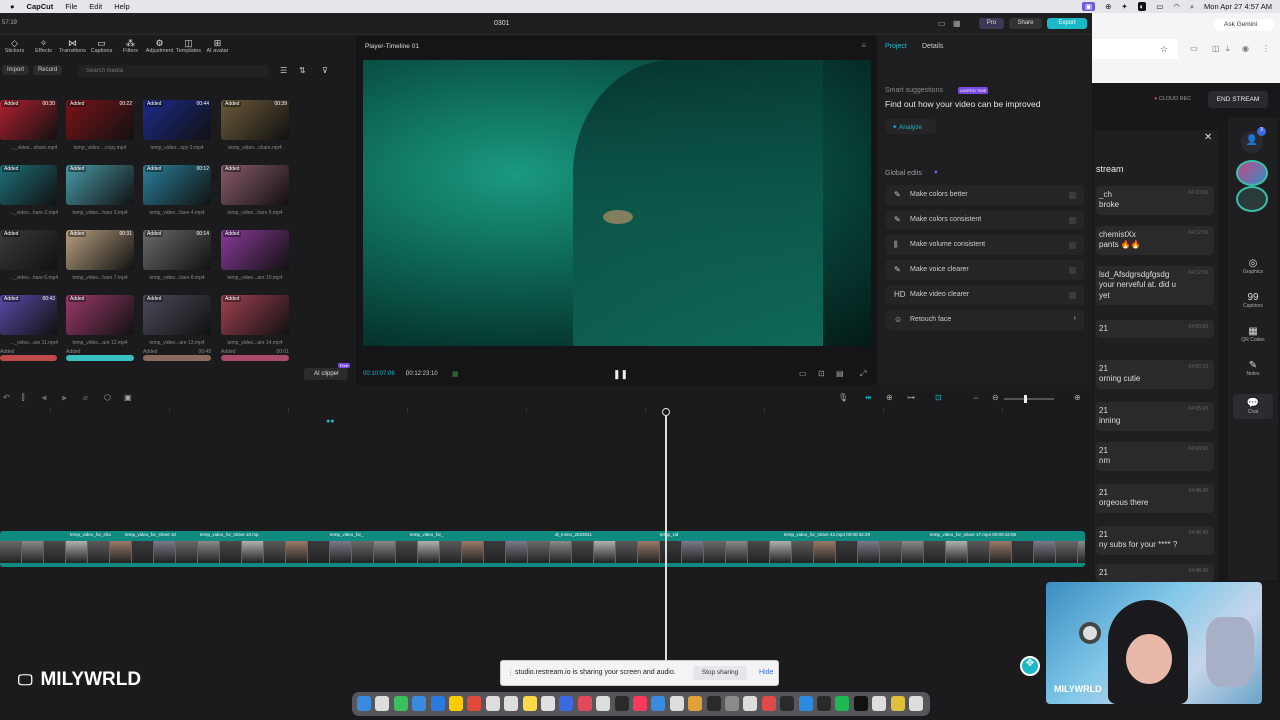 The width and height of the screenshot is (1280, 720). What do you see at coordinates (1164, 49) in the screenshot?
I see `bookmark-star-icon: ☆` at bounding box center [1164, 49].